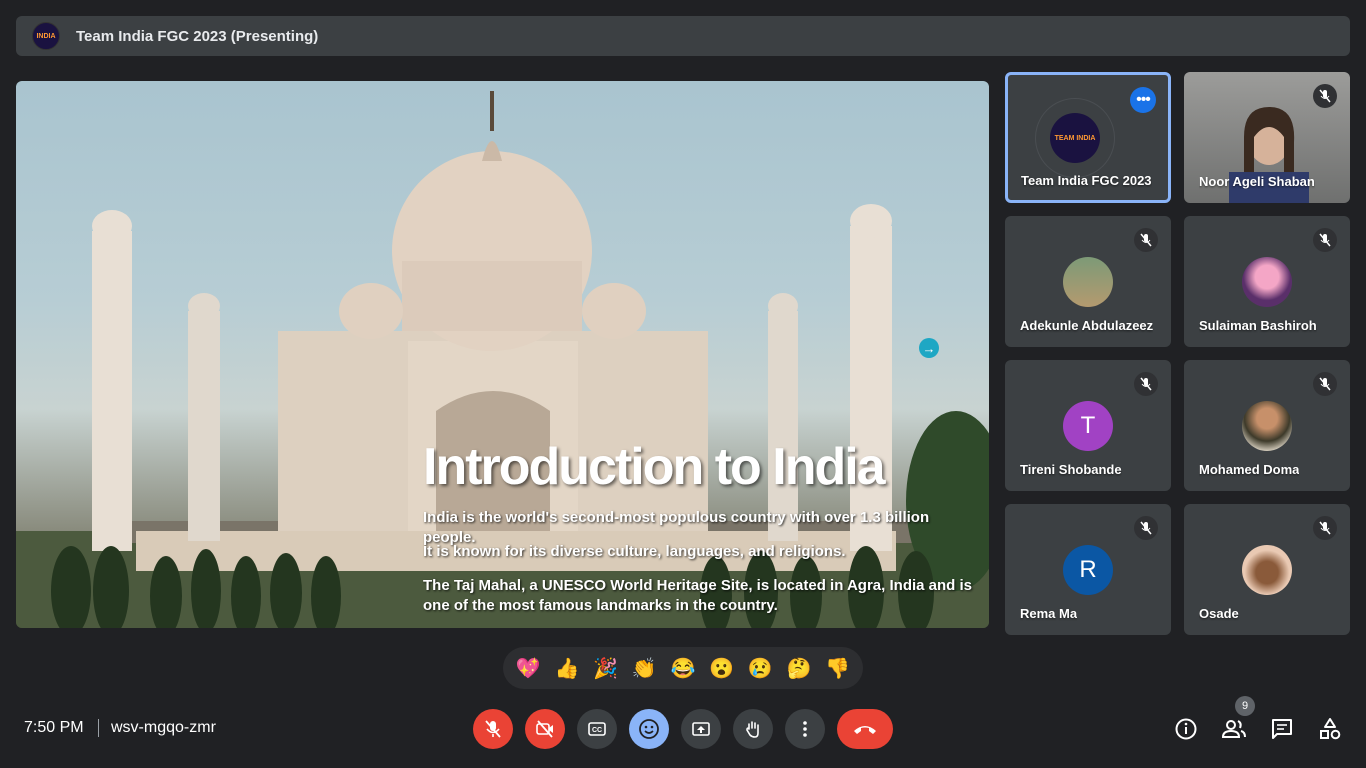 The height and width of the screenshot is (768, 1366). I want to click on meeting-title: Team India FGC 2023 (Presenting), so click(197, 36).